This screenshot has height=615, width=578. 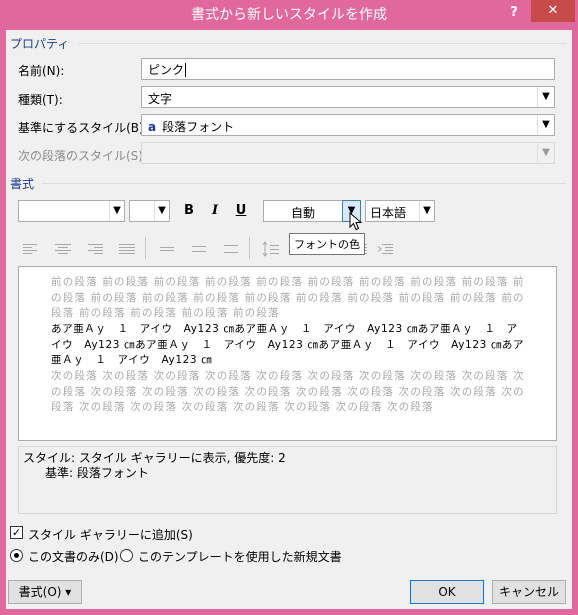 I want to click on line-spacing-icon, so click(x=271, y=249).